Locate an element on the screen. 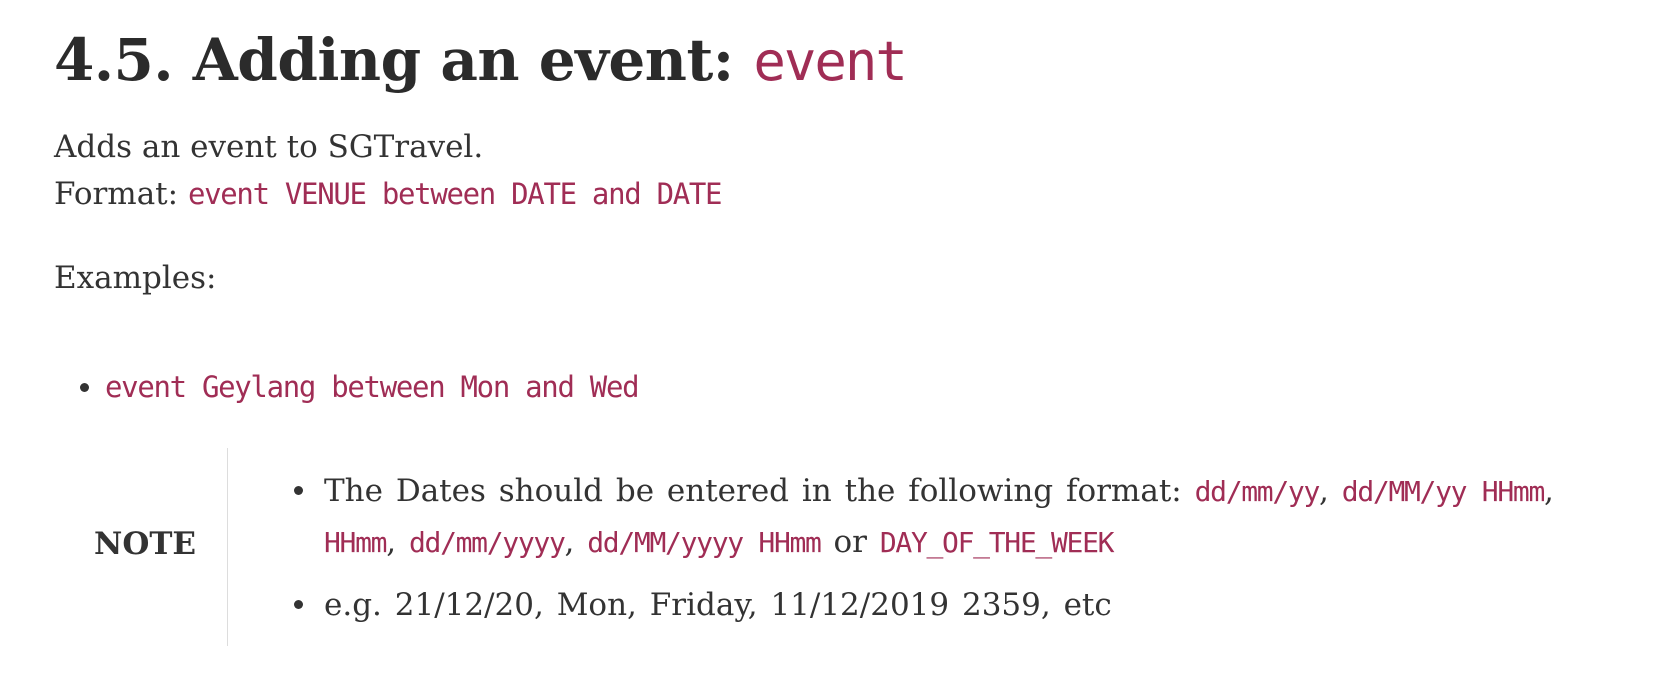 Image resolution: width=1678 pixels, height=686 pixels. format-label: Format: is located at coordinates (121, 194).